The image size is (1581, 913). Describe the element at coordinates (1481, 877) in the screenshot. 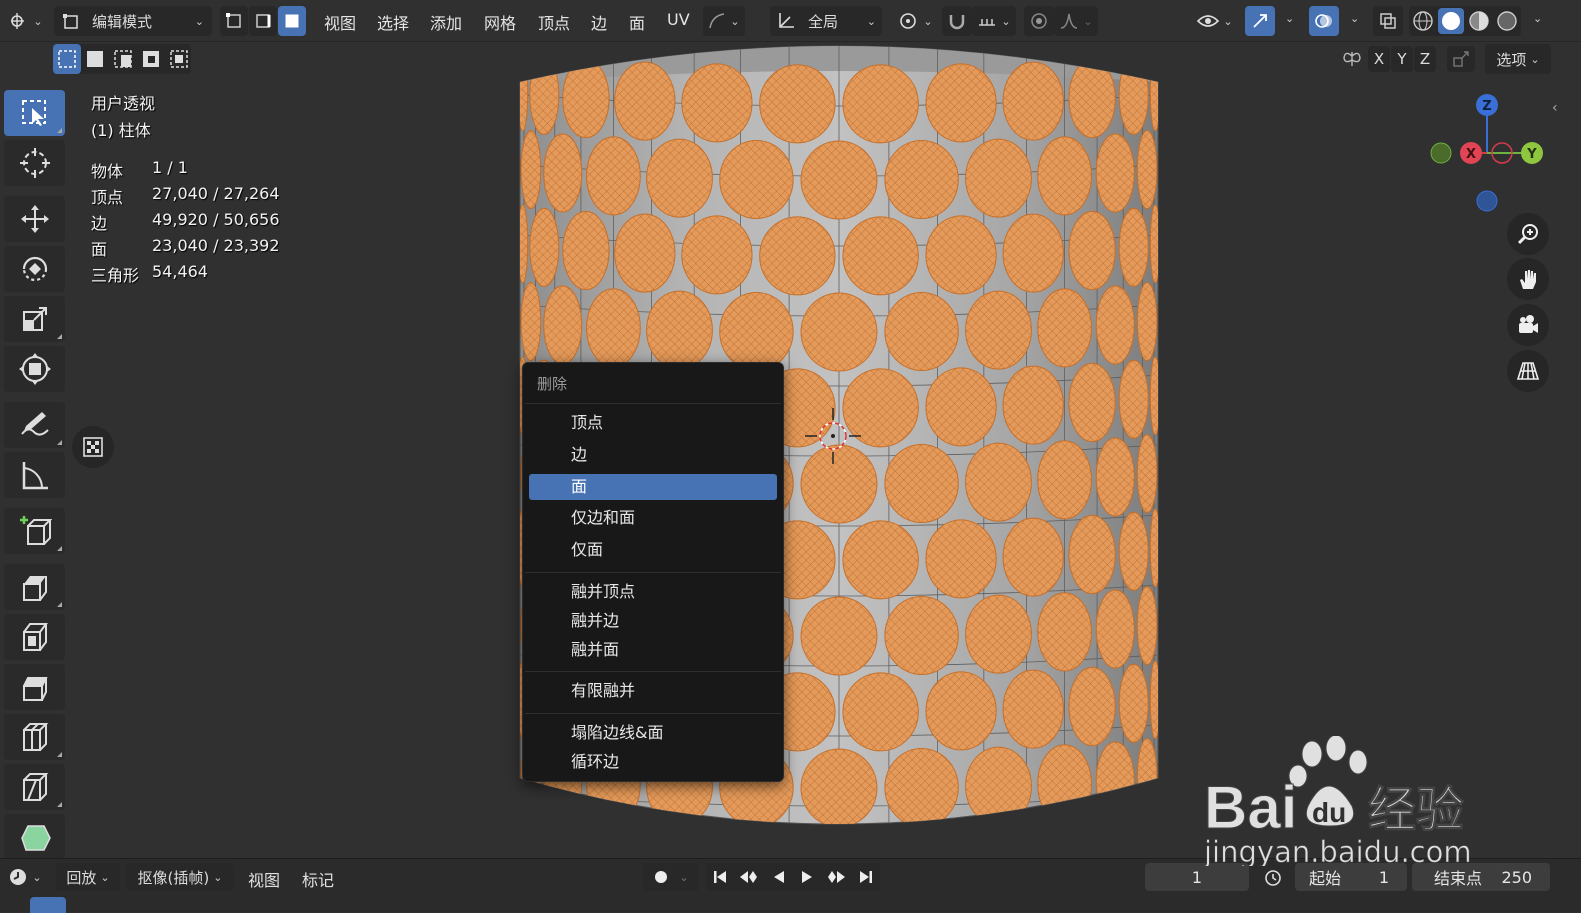

I see `end-frame-field: 结束点 250` at that location.